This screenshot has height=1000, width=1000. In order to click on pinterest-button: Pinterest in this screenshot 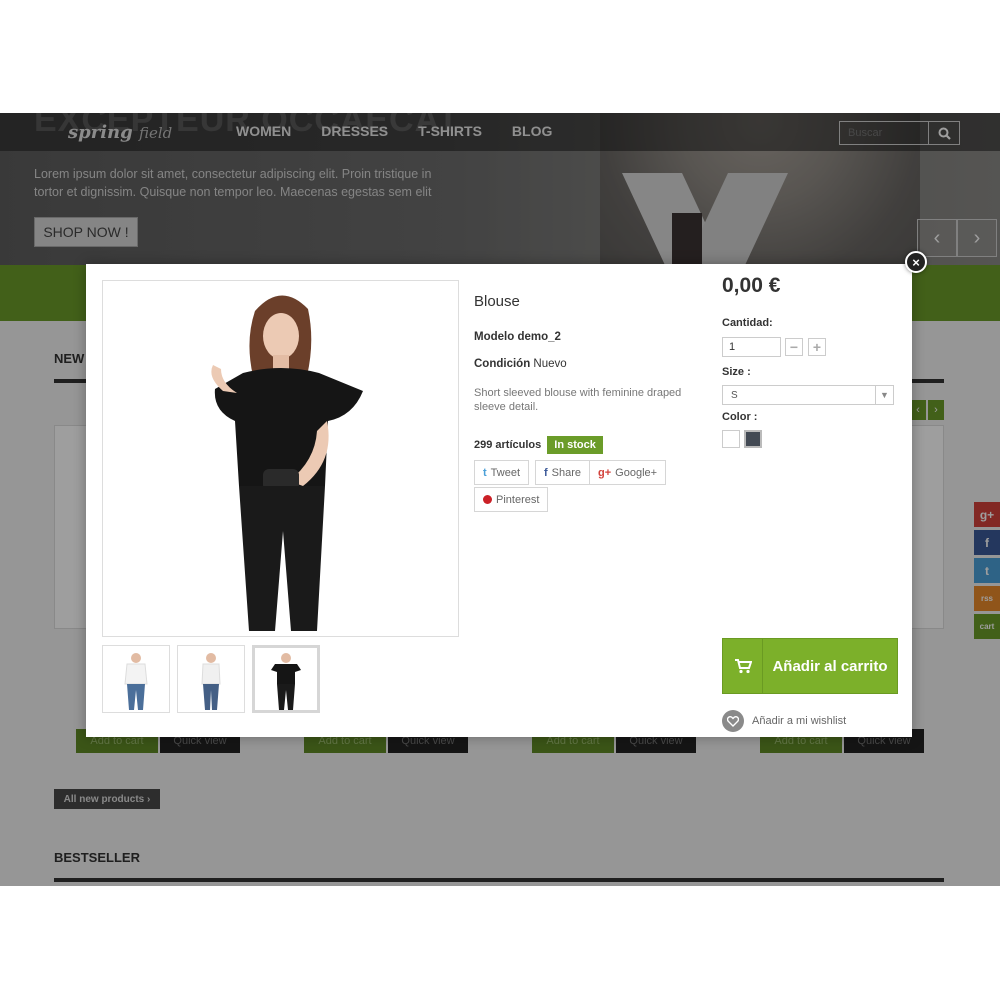, I will do `click(511, 499)`.